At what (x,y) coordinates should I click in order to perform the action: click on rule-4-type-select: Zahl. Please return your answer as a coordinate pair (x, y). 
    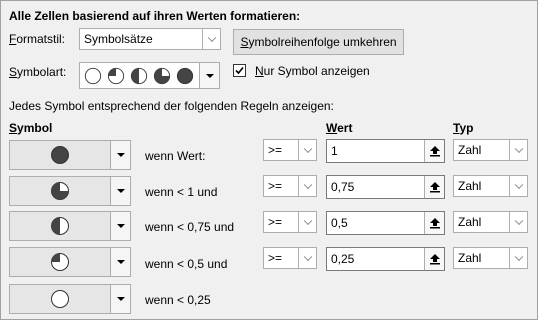
    Looking at the image, I should click on (490, 258).